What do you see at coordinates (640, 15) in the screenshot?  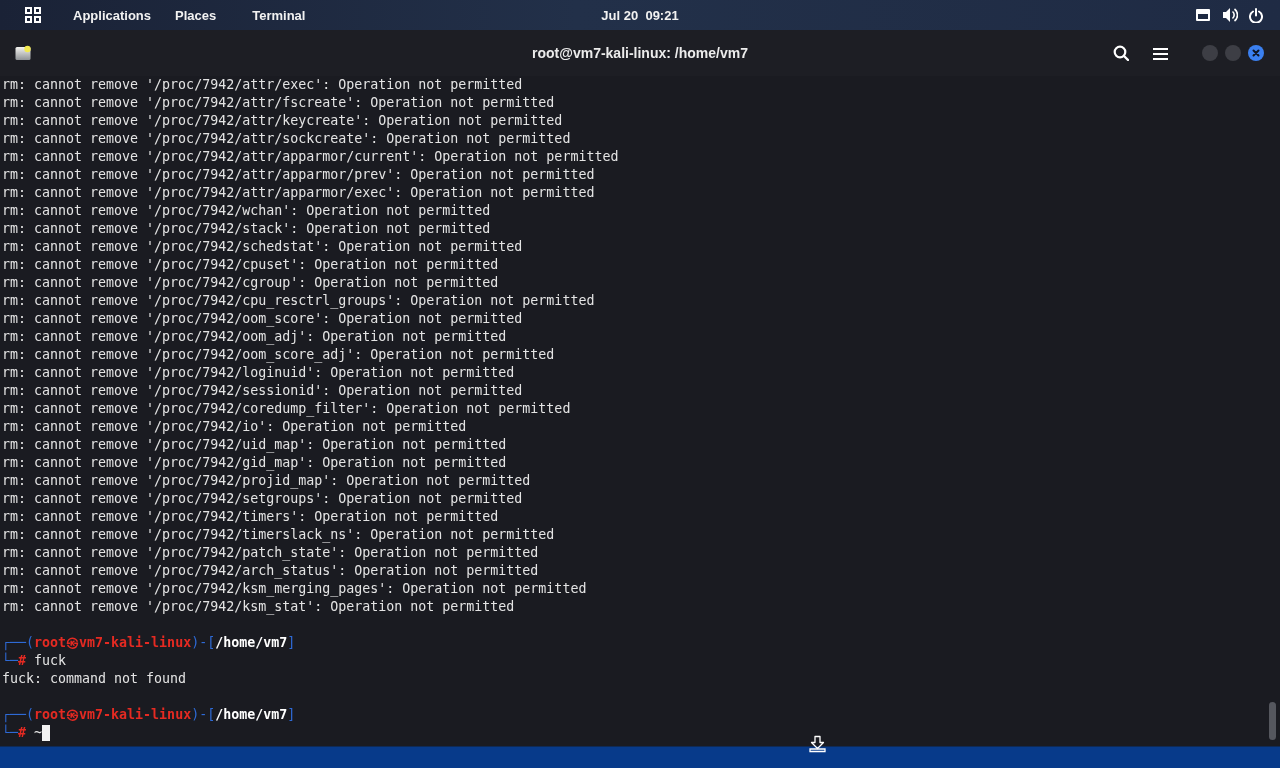 I see `clock: Jul 20 09:21` at bounding box center [640, 15].